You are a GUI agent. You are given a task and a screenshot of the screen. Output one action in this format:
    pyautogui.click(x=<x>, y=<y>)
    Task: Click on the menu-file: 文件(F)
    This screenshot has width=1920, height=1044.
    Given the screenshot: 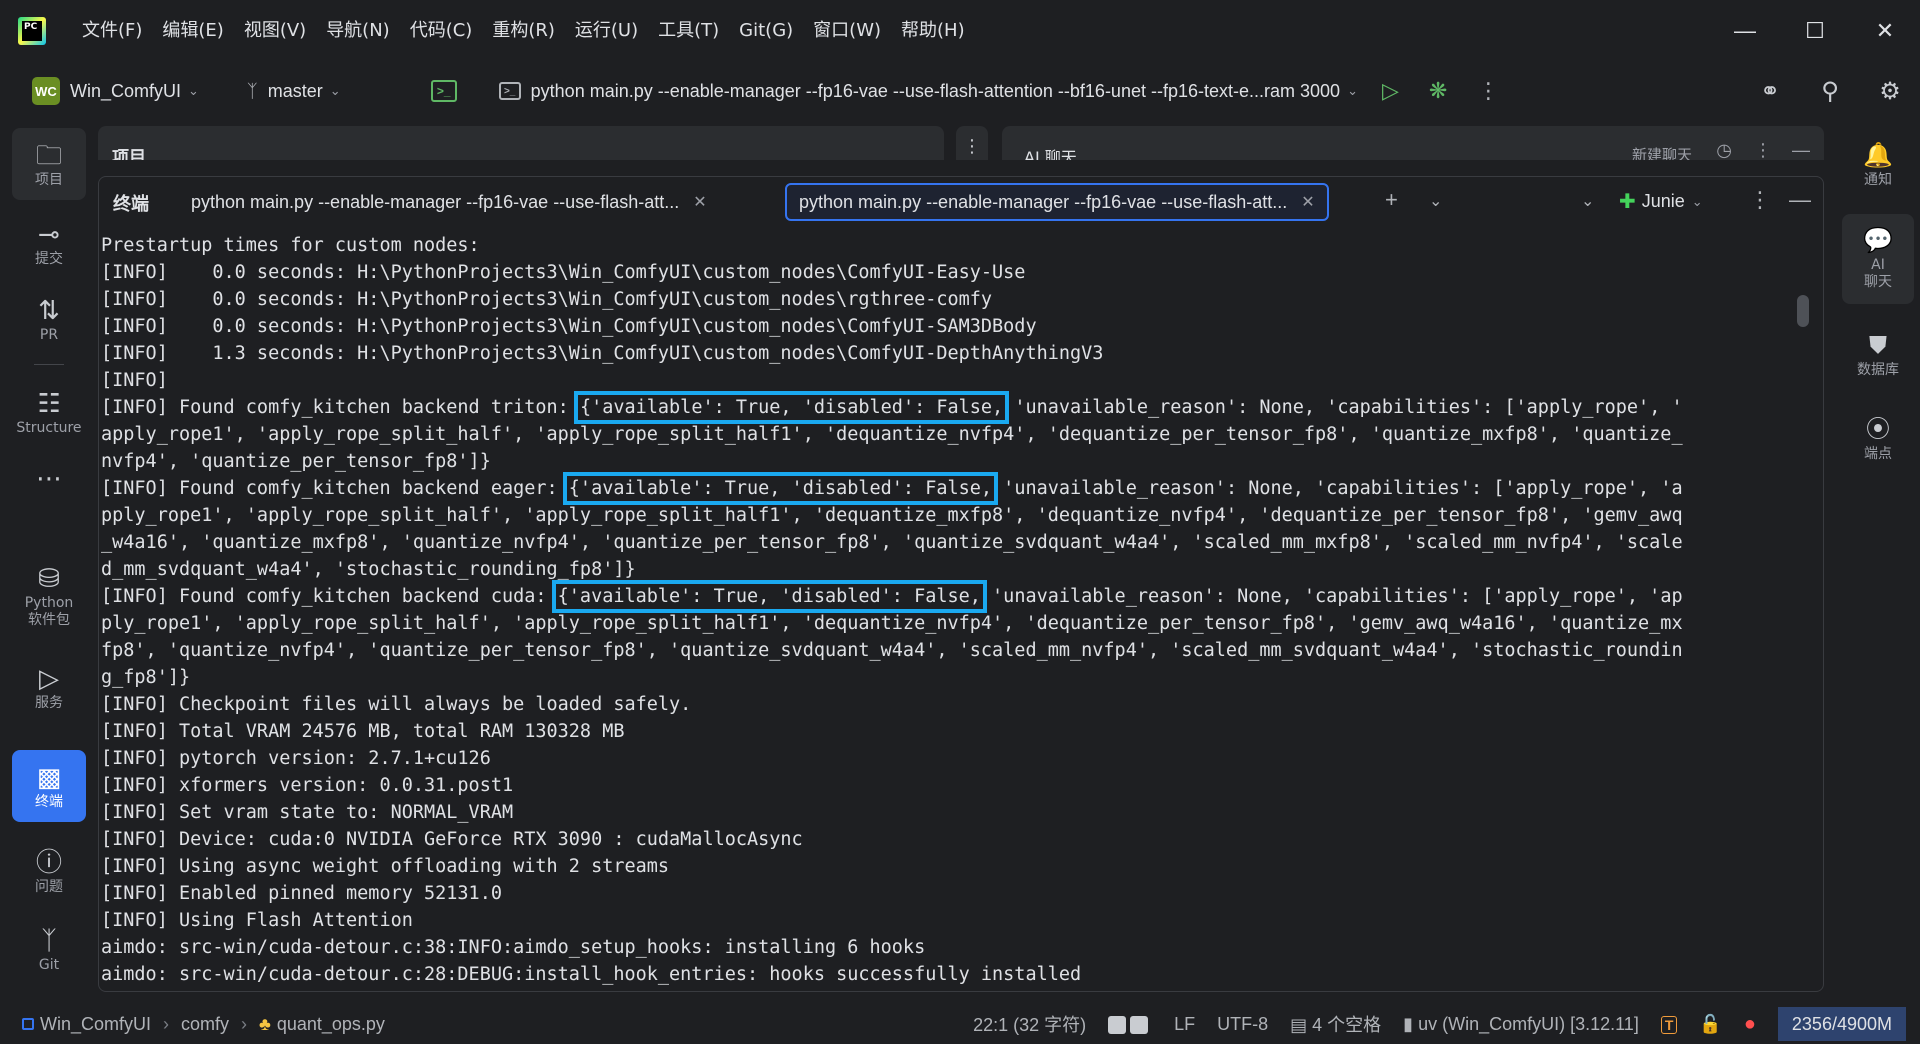 What is the action you would take?
    pyautogui.click(x=112, y=31)
    